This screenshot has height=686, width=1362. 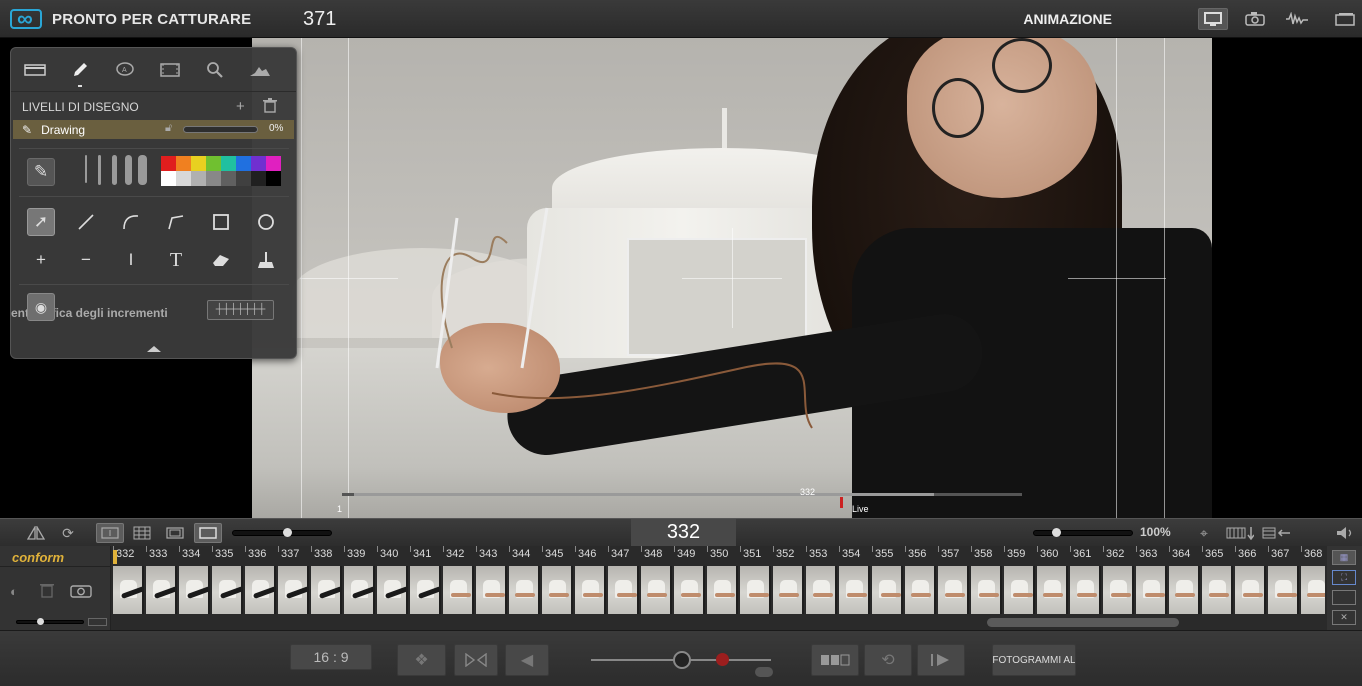 What do you see at coordinates (80, 72) in the screenshot?
I see `pencil-tab-icon` at bounding box center [80, 72].